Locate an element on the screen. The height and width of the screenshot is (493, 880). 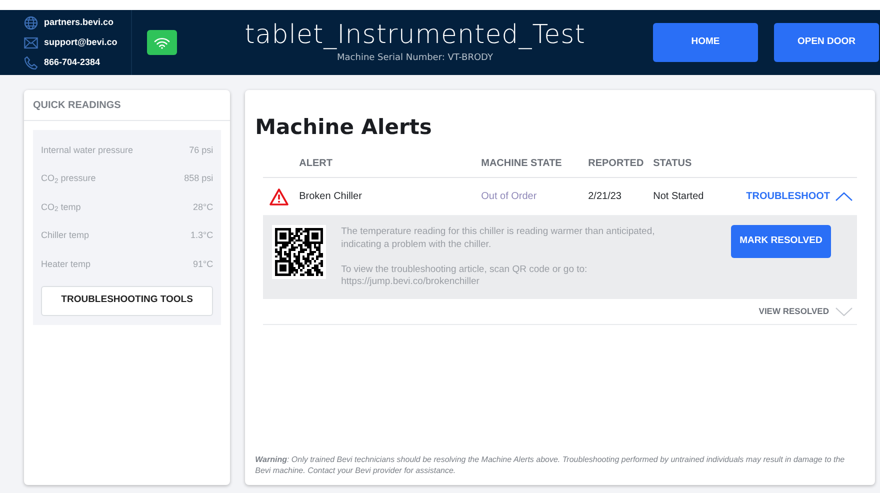
reading-value: 858 psi is located at coordinates (199, 178).